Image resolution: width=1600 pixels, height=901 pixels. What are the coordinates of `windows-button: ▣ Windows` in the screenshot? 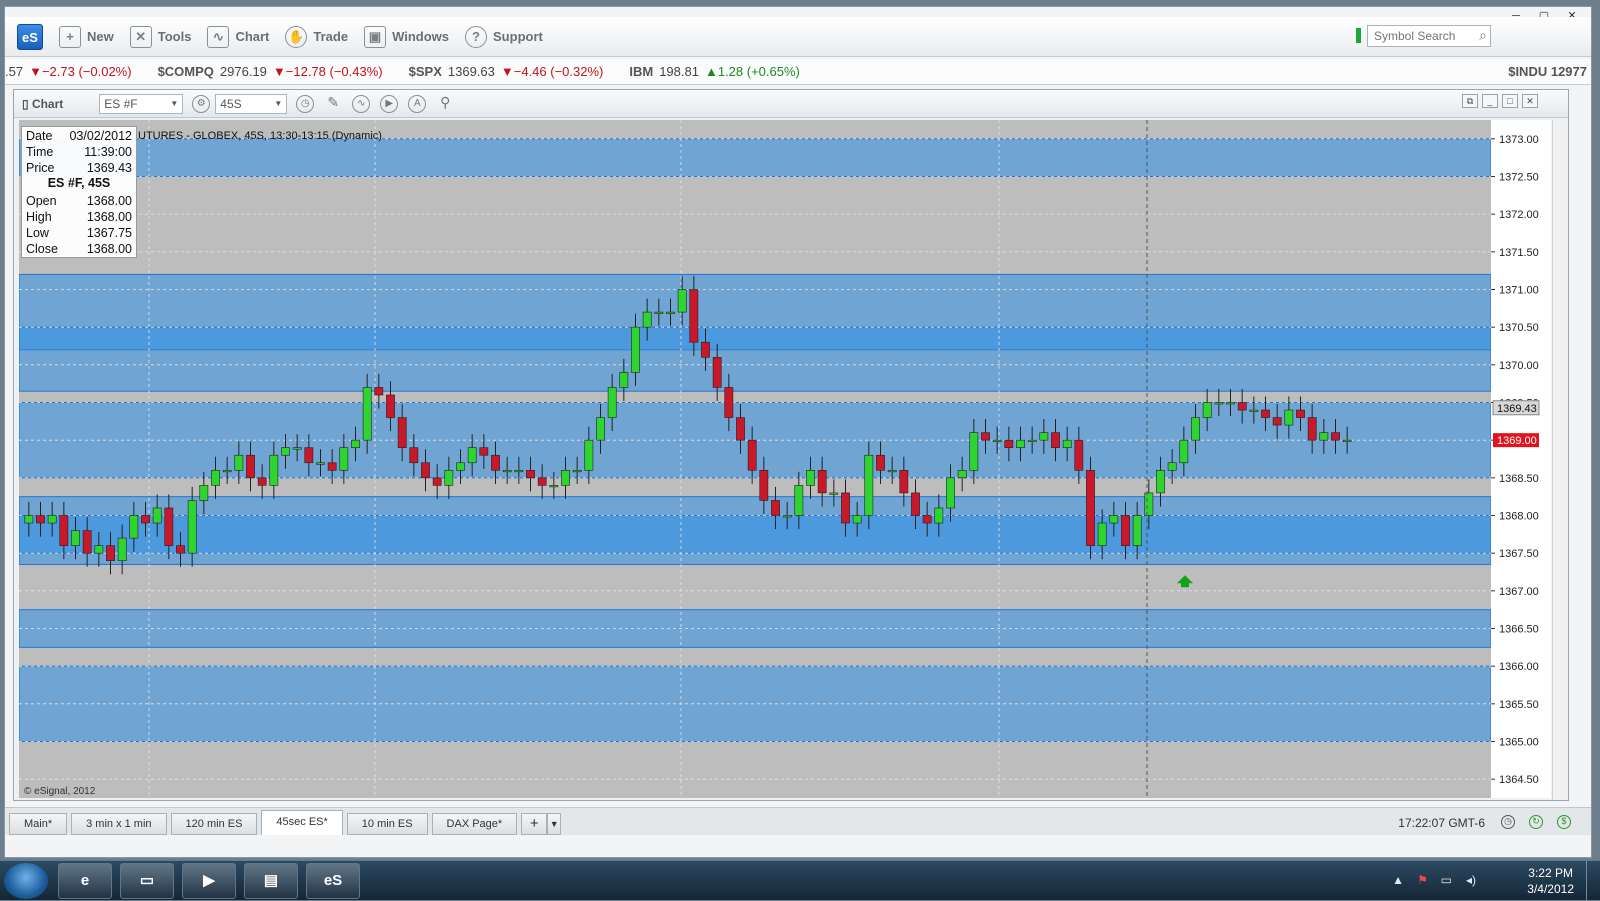 It's located at (406, 36).